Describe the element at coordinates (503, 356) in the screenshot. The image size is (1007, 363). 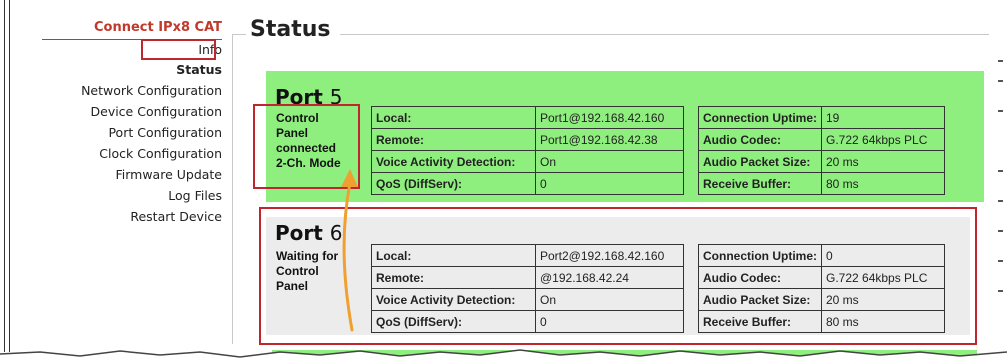
I see `torn-edge-decoration` at that location.